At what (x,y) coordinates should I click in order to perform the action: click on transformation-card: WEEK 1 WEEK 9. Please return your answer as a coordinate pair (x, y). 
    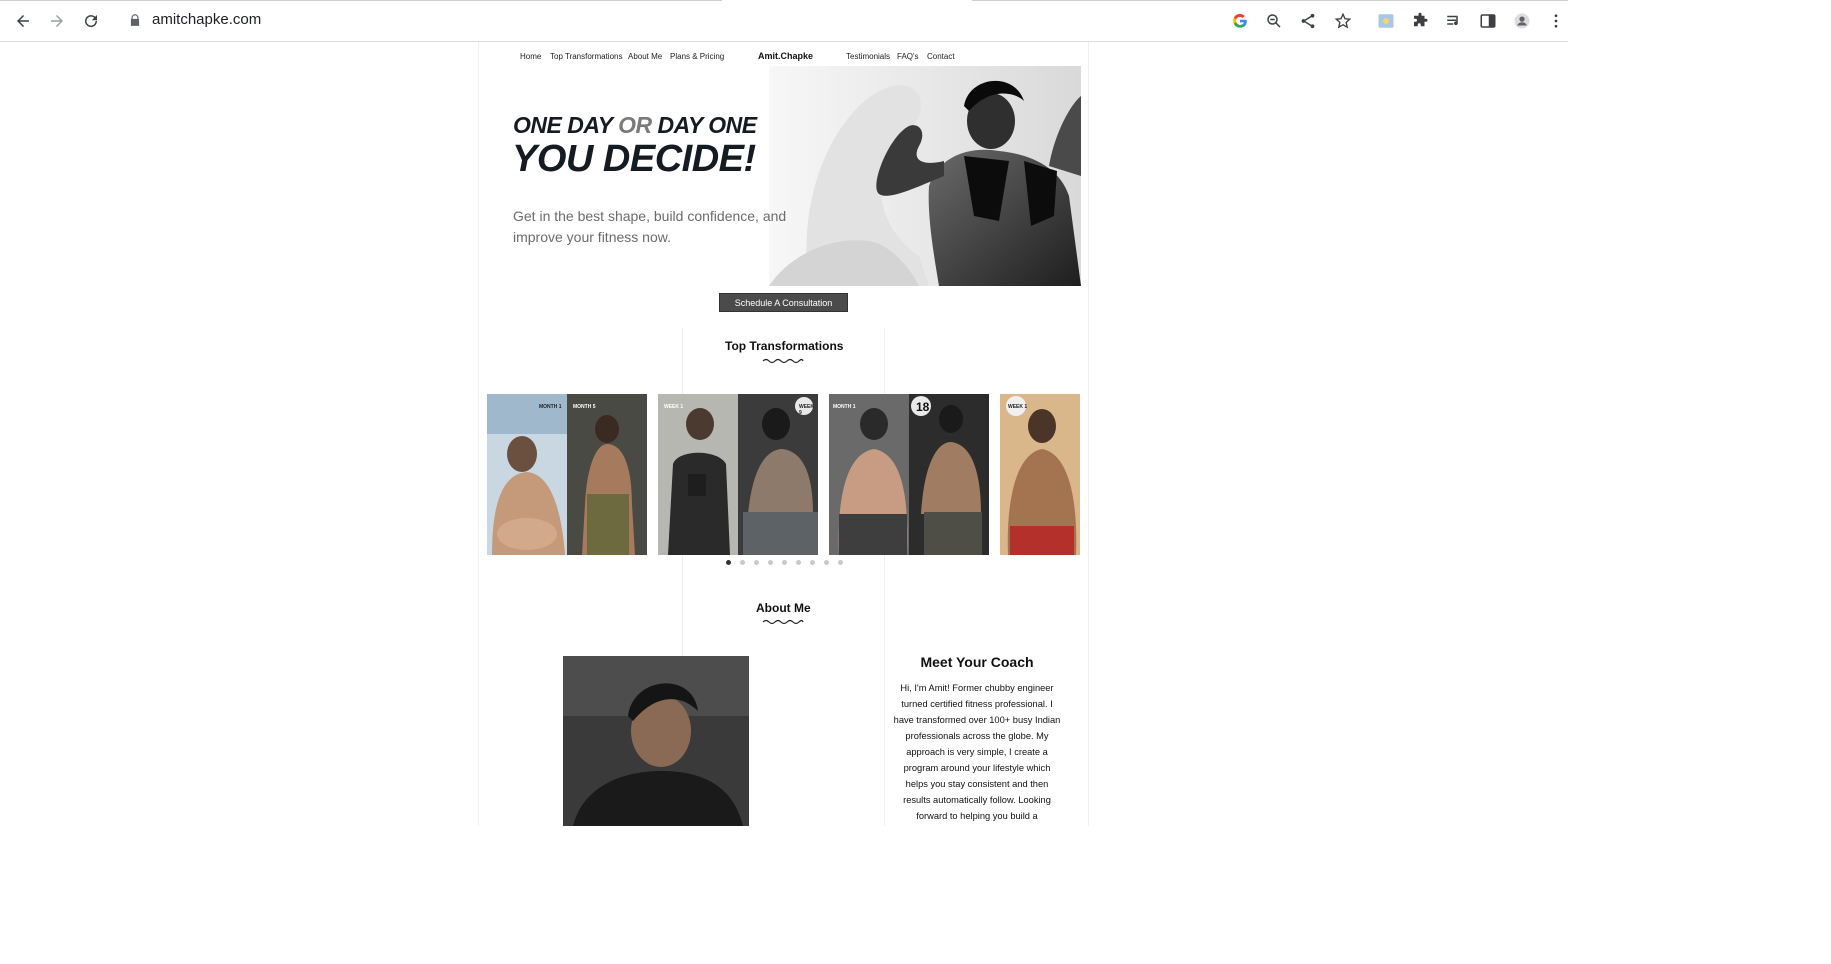
    Looking at the image, I should click on (738, 474).